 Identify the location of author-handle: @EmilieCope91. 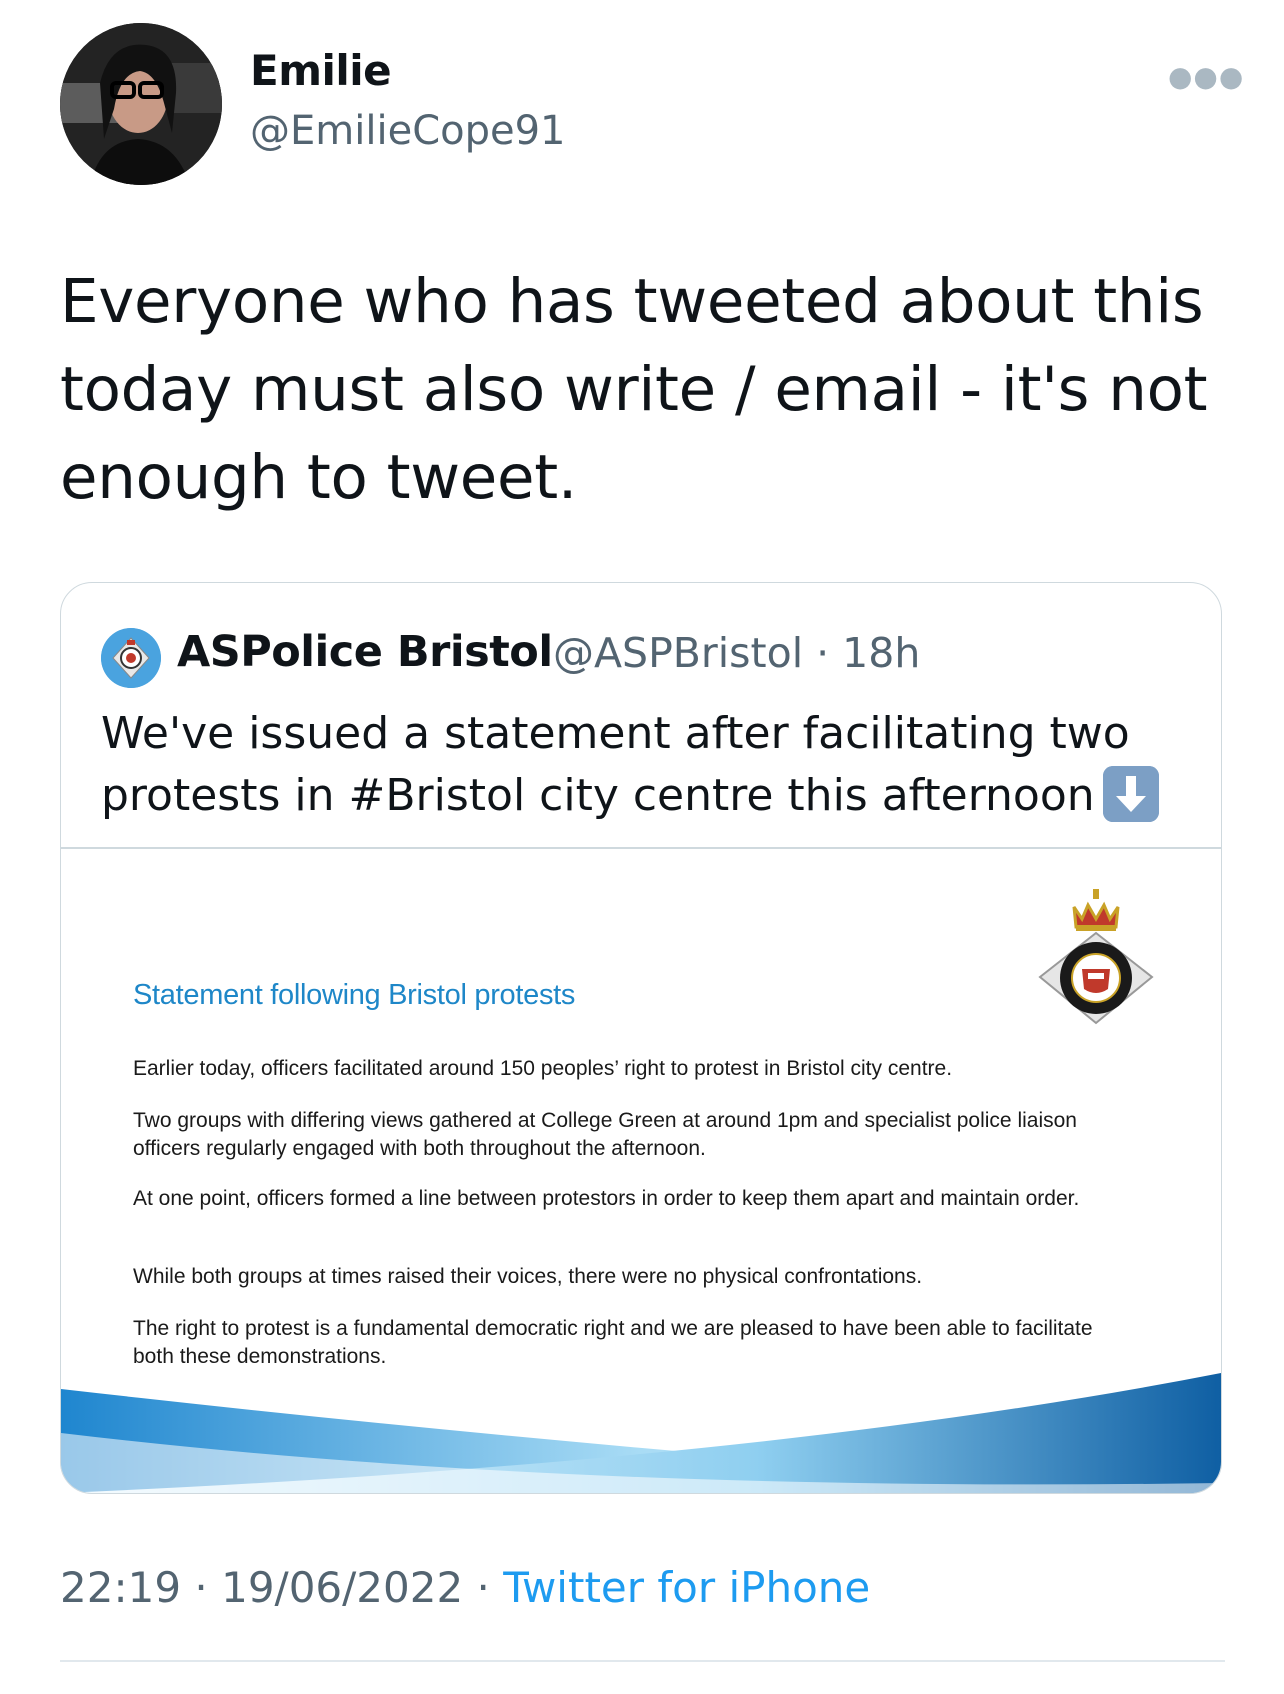
(408, 131).